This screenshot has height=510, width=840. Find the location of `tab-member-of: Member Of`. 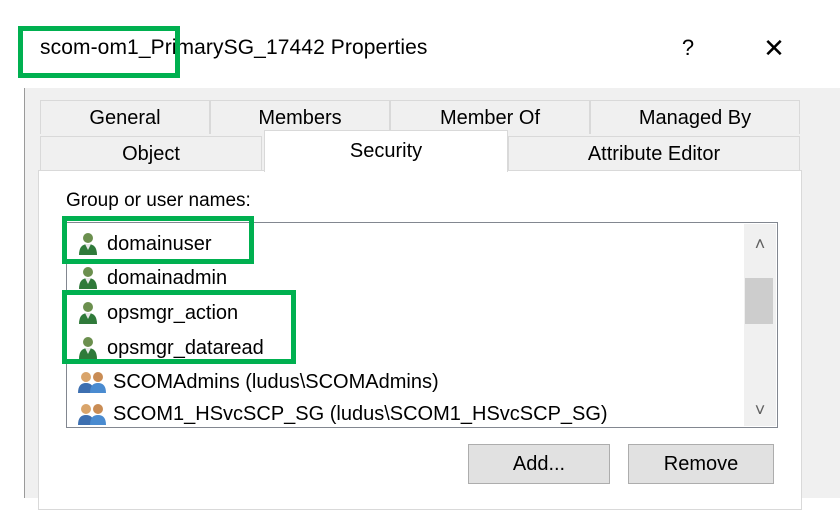

tab-member-of: Member Of is located at coordinates (490, 117).